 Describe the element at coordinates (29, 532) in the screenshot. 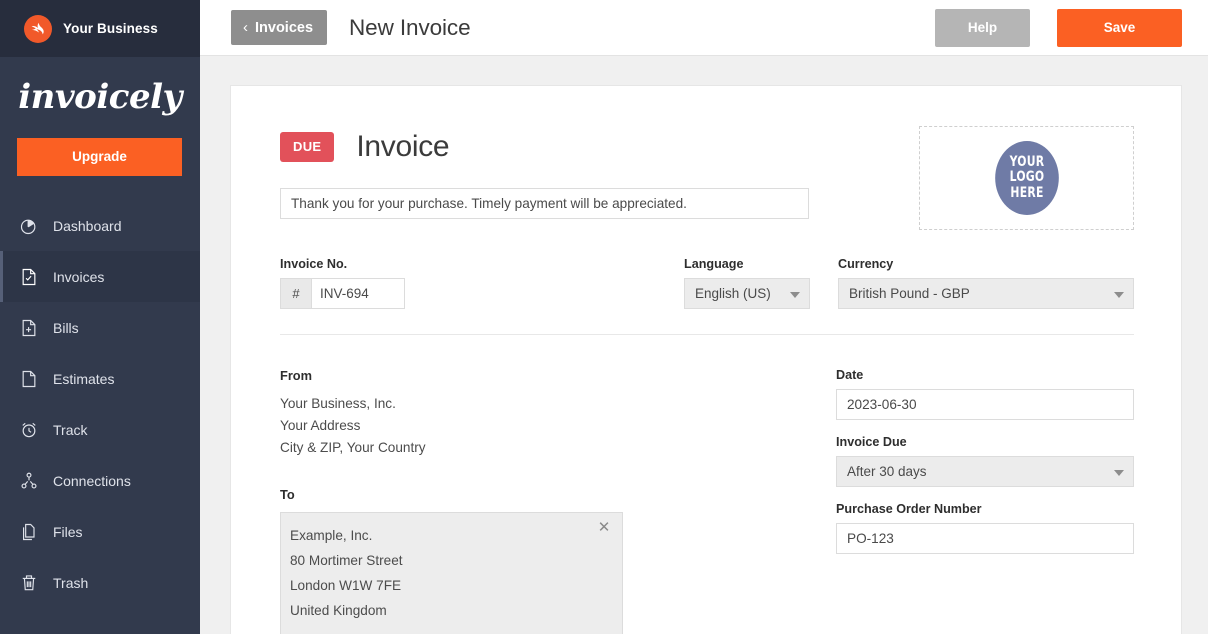

I see `files-icon` at that location.